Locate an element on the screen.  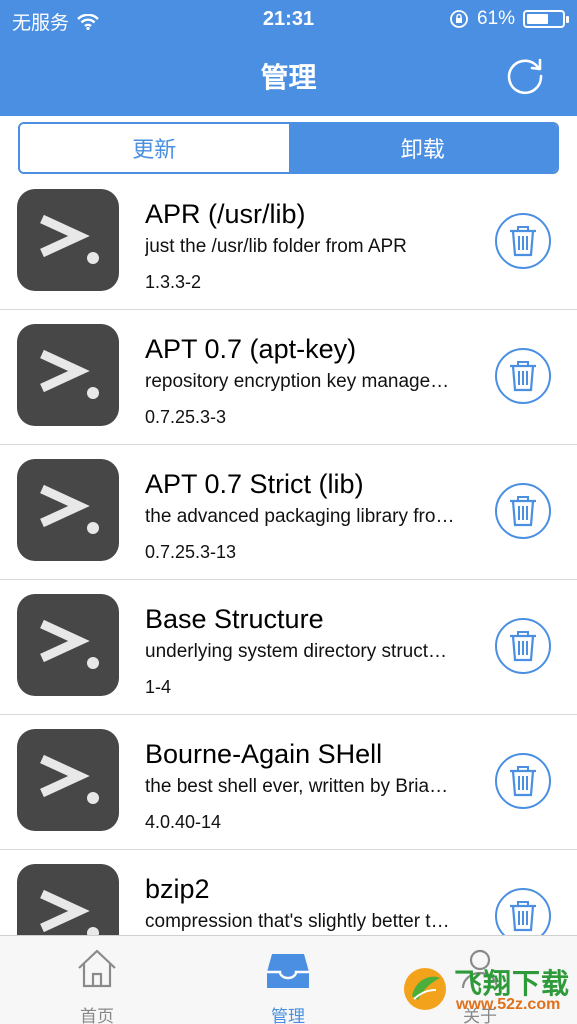
page-title: 管理 is located at coordinates (288, 77).